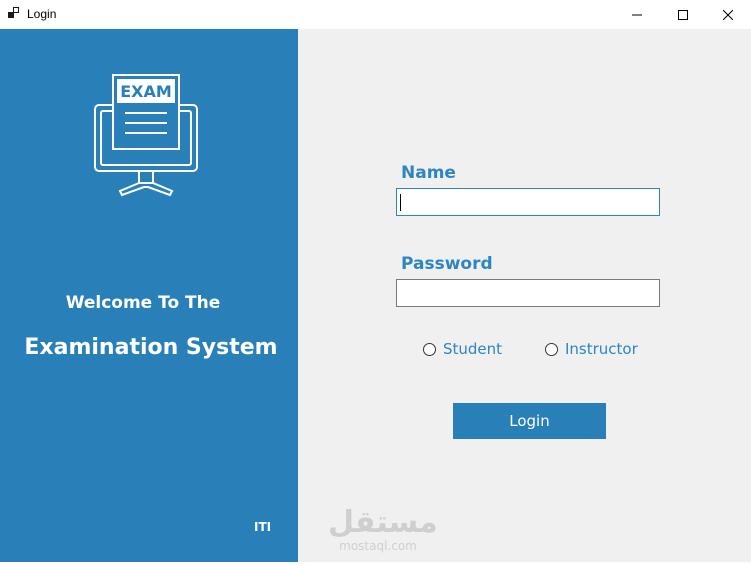 Image resolution: width=751 pixels, height=565 pixels. I want to click on close-icon, so click(728, 14).